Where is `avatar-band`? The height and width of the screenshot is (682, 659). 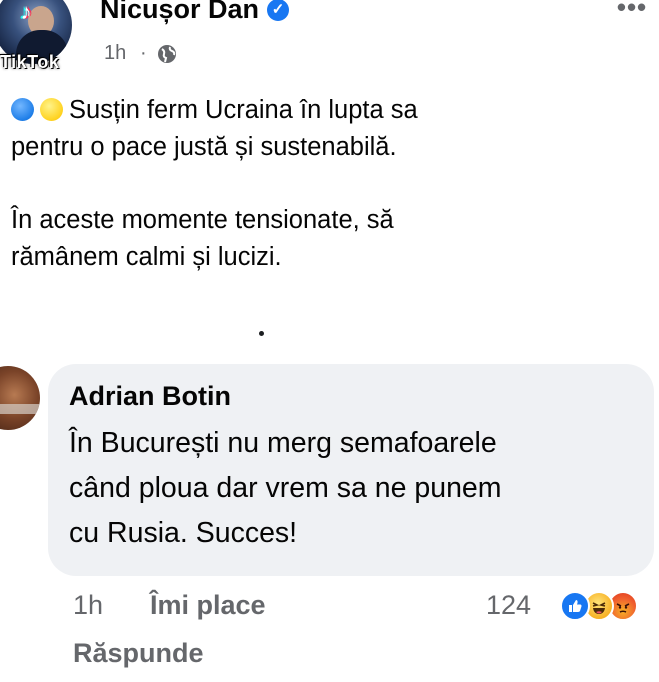
avatar-band is located at coordinates (20, 409).